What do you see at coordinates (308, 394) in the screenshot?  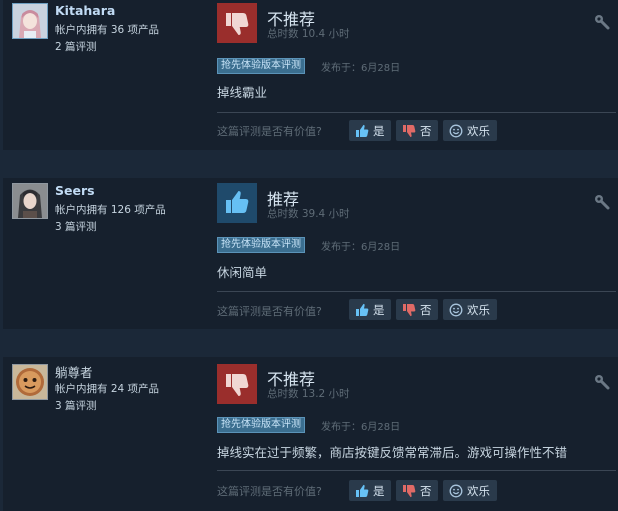 I see `hours-played: 总时数 13.2 小时` at bounding box center [308, 394].